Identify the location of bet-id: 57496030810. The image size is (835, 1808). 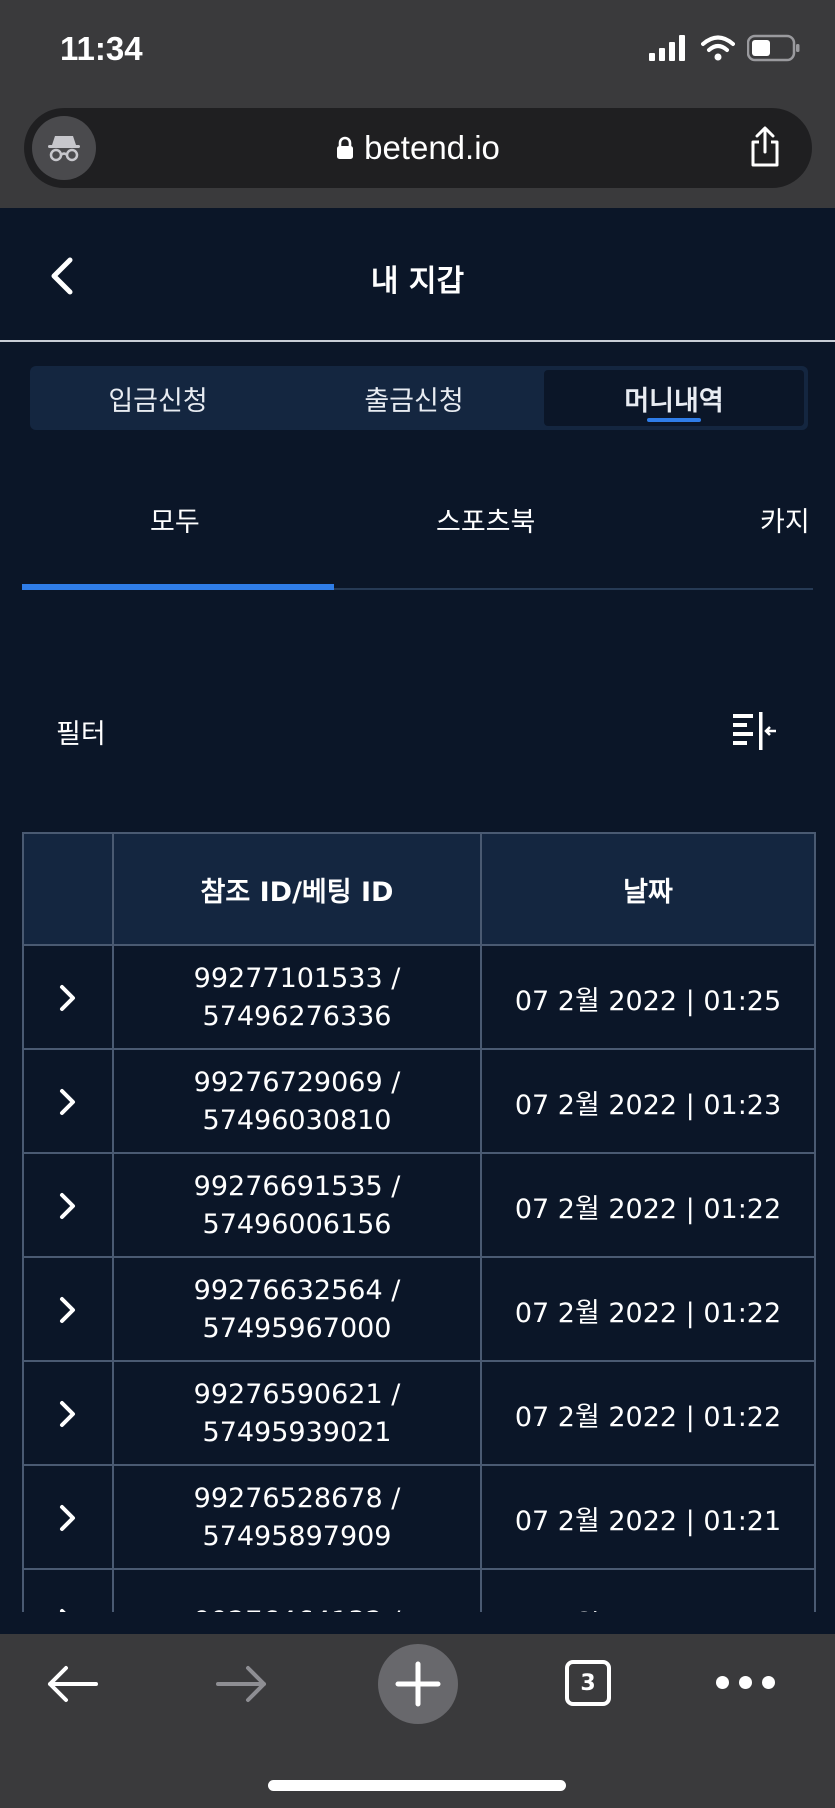
(297, 1120).